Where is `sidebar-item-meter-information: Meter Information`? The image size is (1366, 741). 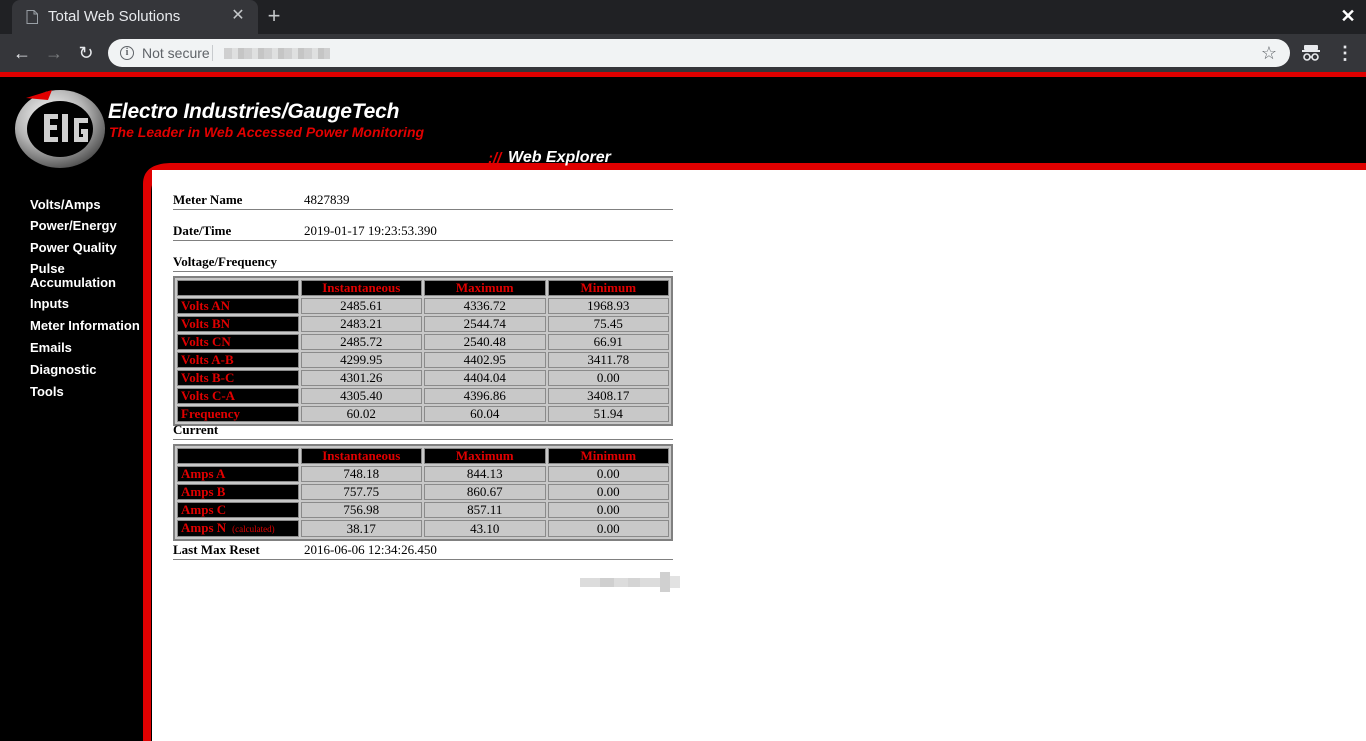 sidebar-item-meter-information: Meter Information is located at coordinates (85, 326).